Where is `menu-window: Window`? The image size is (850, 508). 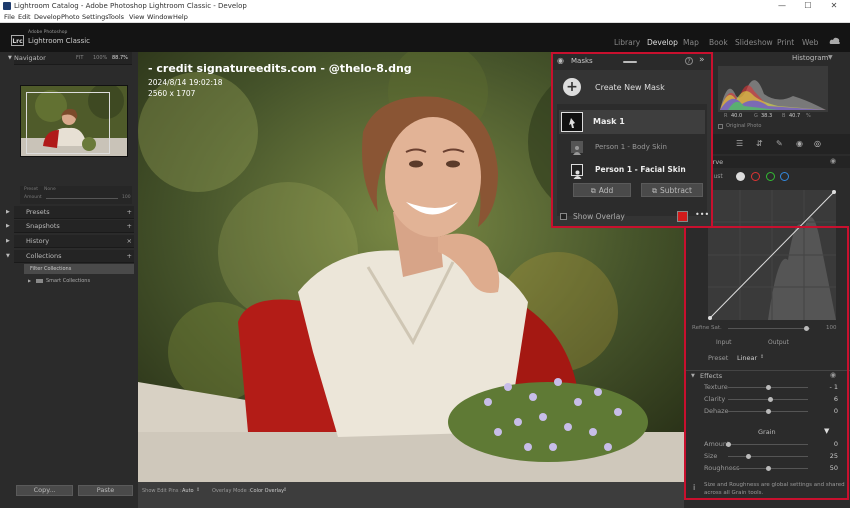
menu-window: Window is located at coordinates (160, 17).